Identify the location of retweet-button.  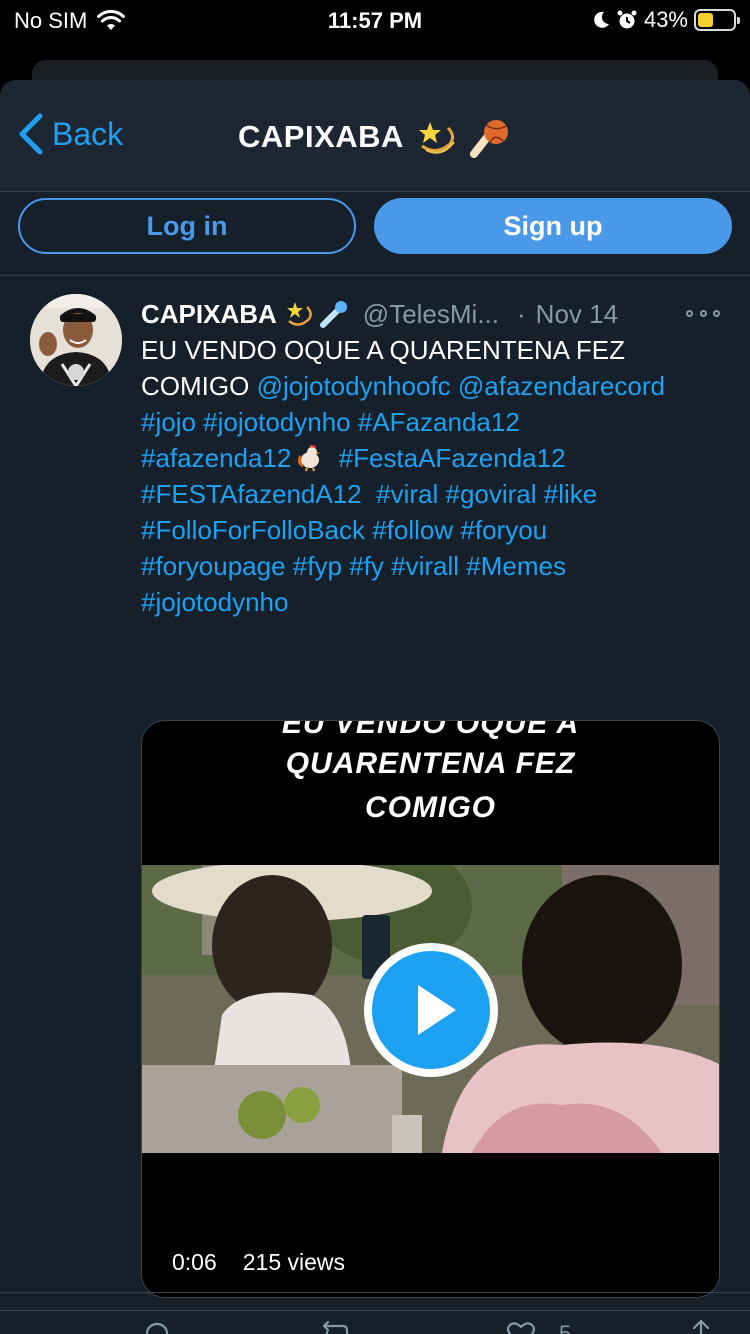
(337, 1326).